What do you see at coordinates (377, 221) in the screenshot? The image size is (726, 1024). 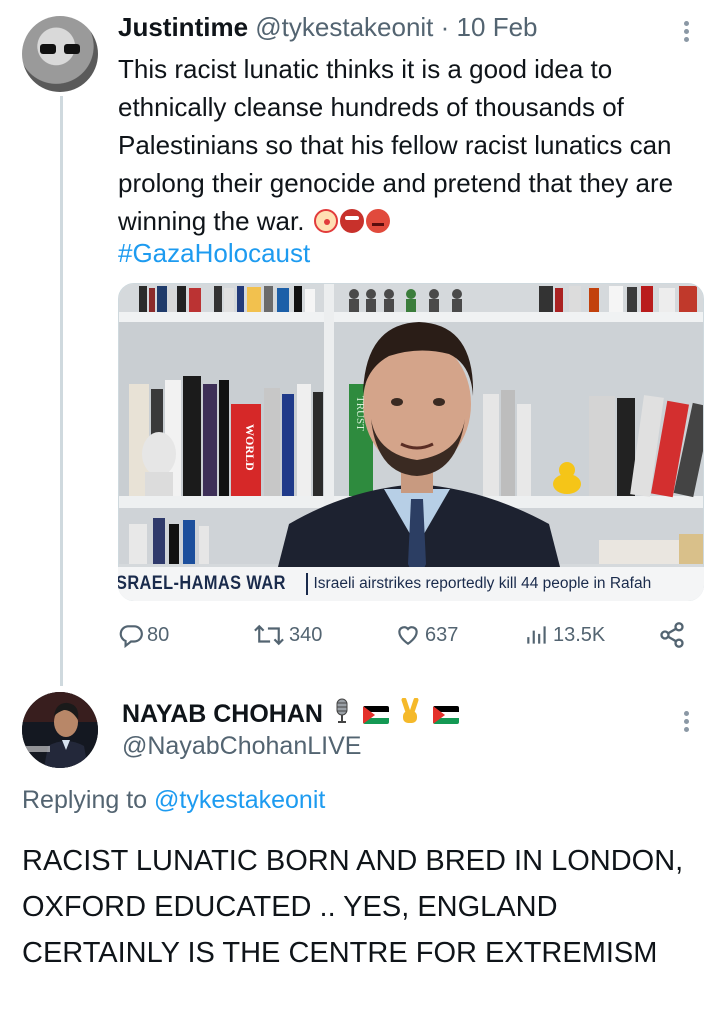 I see `angry-face-icon` at bounding box center [377, 221].